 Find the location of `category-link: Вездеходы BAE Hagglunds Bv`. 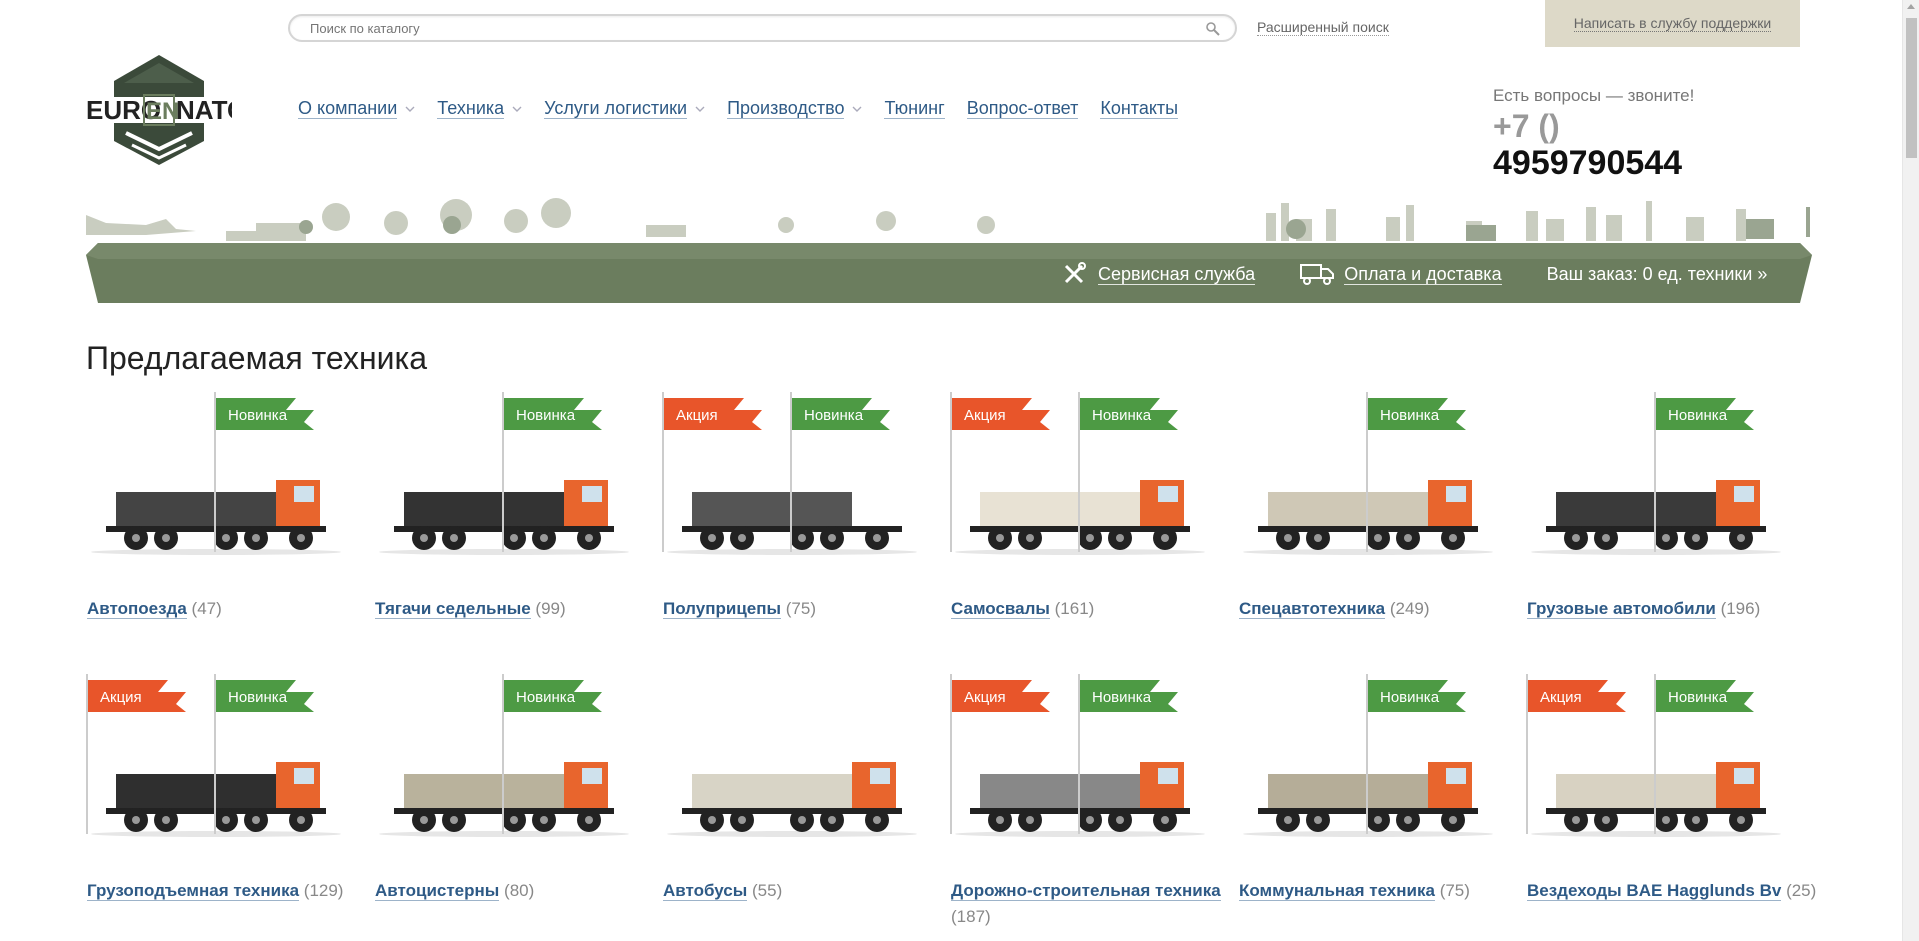

category-link: Вездеходы BAE Hagglunds Bv is located at coordinates (1654, 891).